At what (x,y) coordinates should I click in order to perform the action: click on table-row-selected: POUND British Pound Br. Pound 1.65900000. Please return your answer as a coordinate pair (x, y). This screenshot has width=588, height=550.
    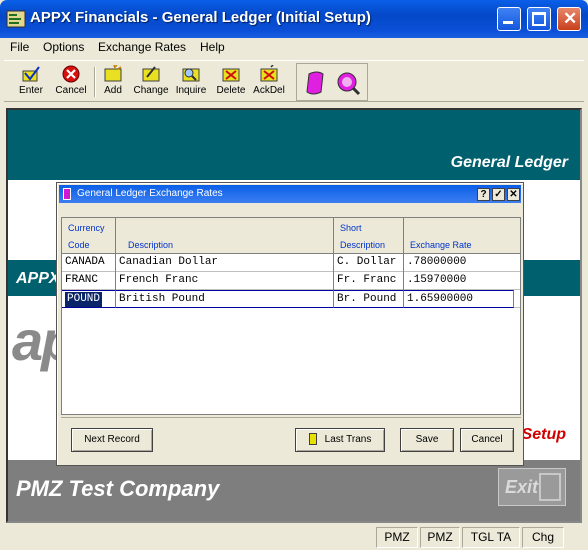
    Looking at the image, I should click on (291, 299).